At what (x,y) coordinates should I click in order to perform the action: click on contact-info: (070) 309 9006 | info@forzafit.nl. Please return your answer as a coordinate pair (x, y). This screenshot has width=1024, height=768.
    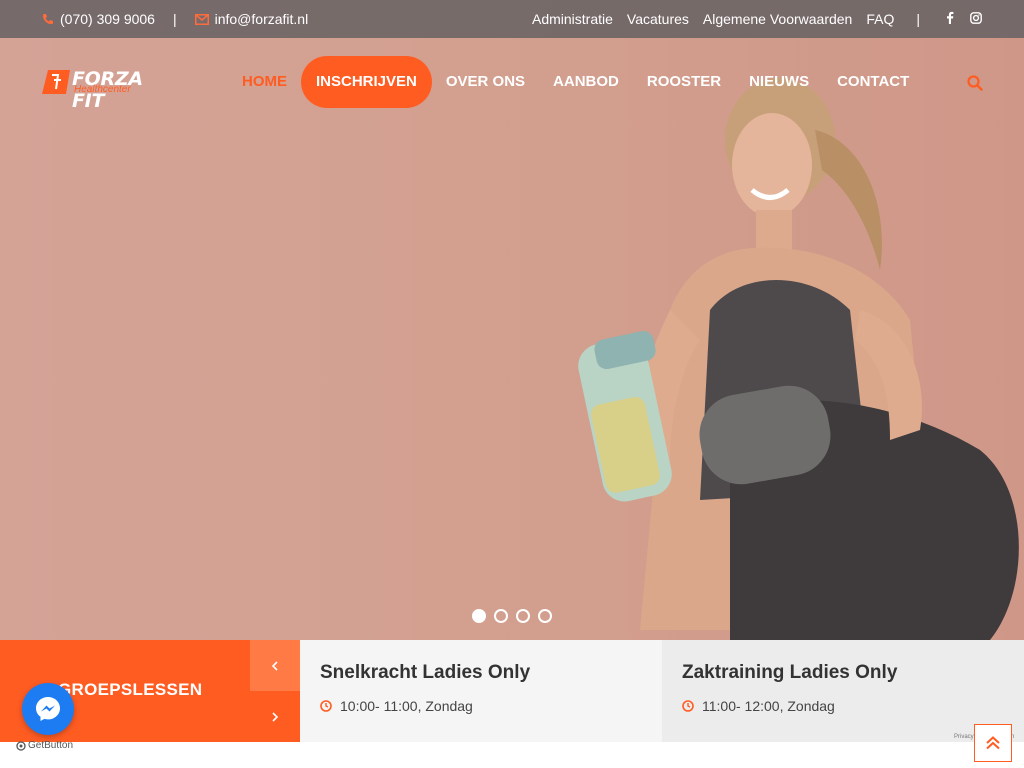
    Looking at the image, I should click on (175, 19).